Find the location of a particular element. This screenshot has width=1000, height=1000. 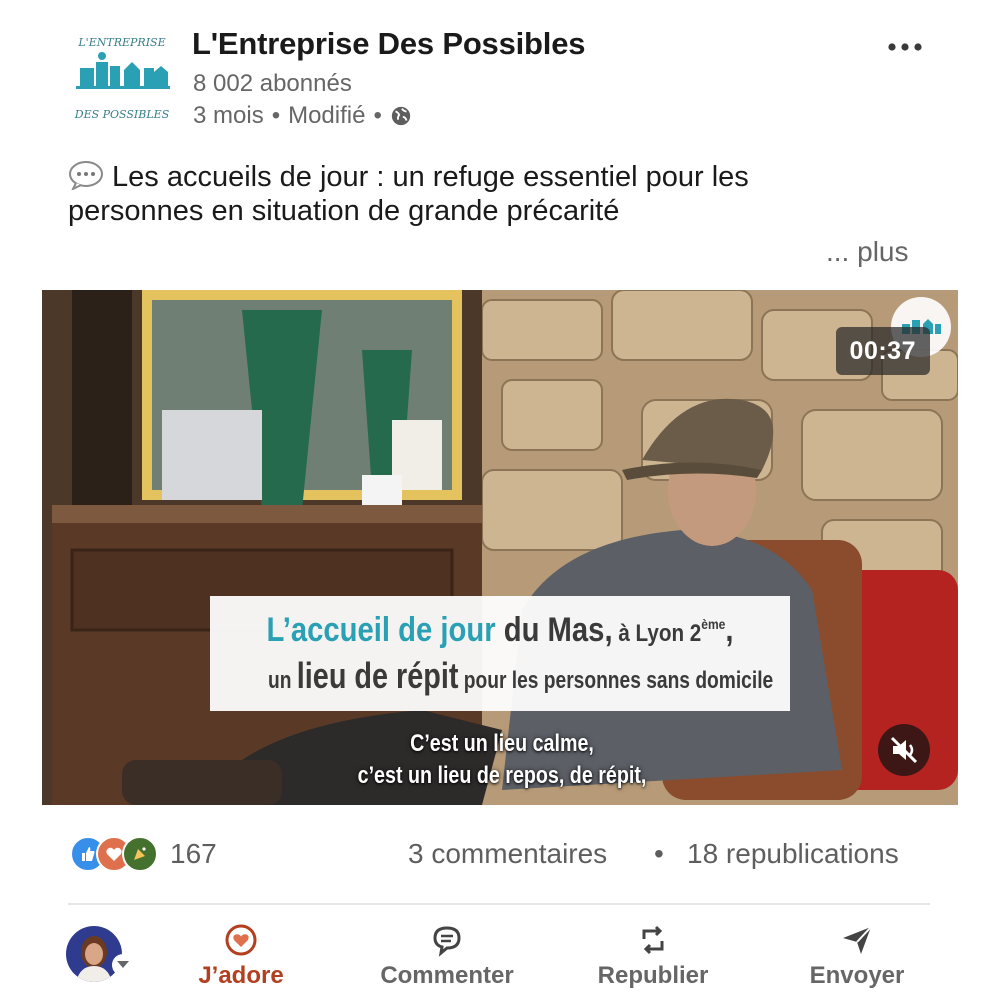

mute-button is located at coordinates (904, 750).